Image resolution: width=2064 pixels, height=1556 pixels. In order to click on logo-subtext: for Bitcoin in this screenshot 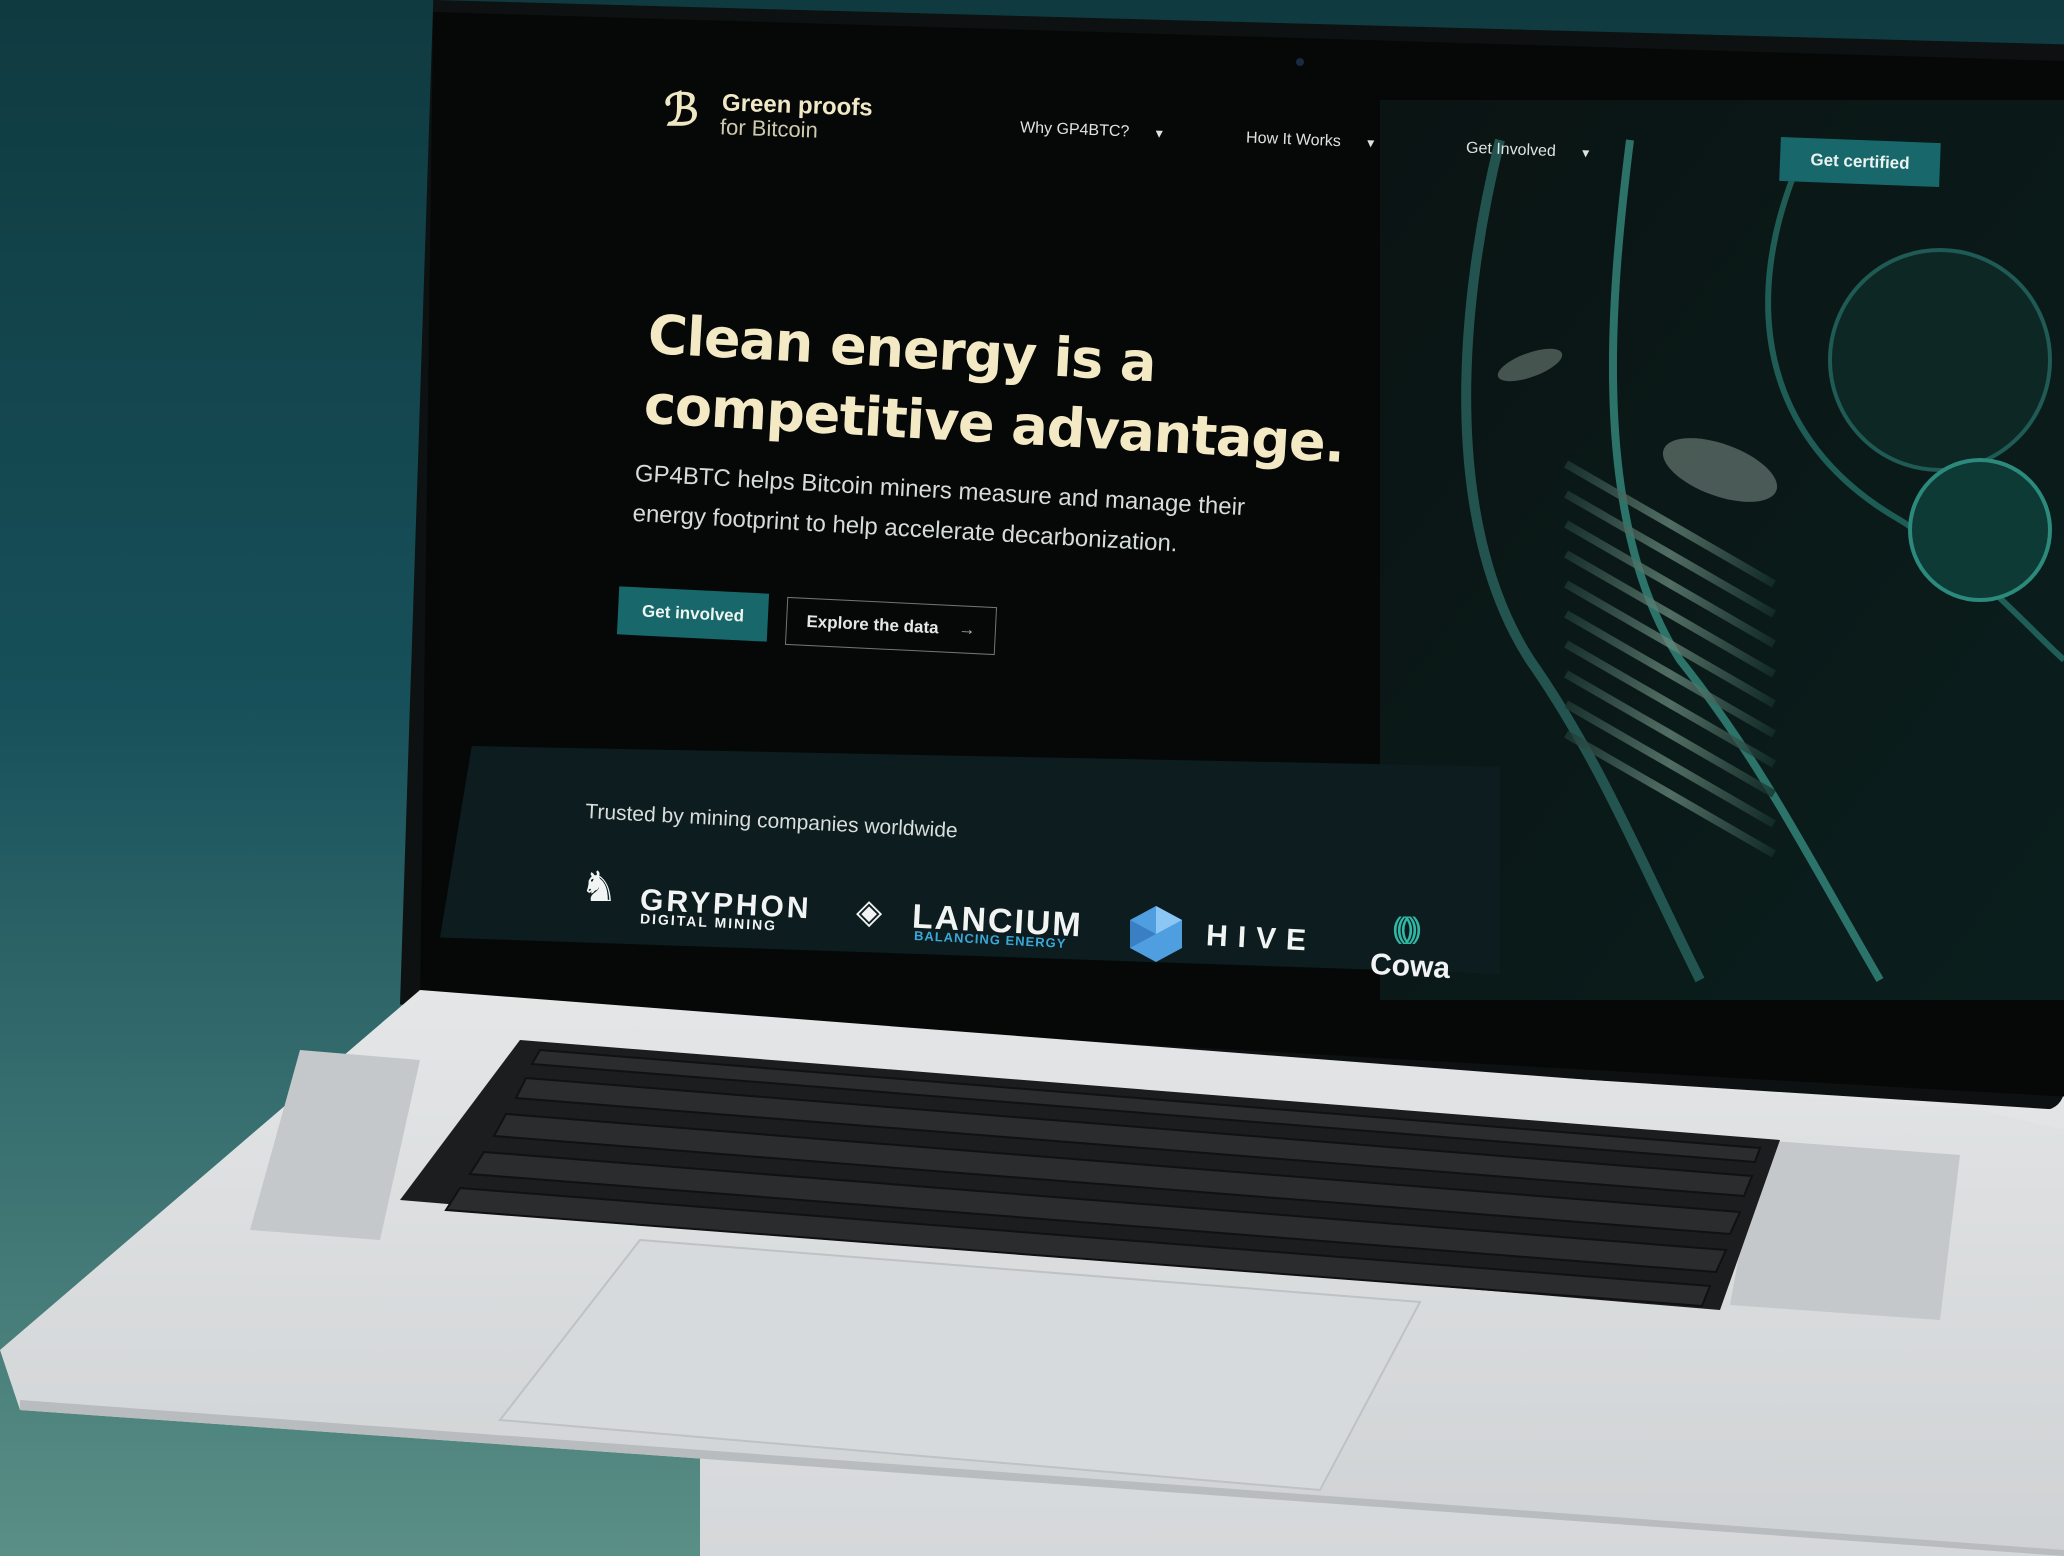, I will do `click(769, 128)`.